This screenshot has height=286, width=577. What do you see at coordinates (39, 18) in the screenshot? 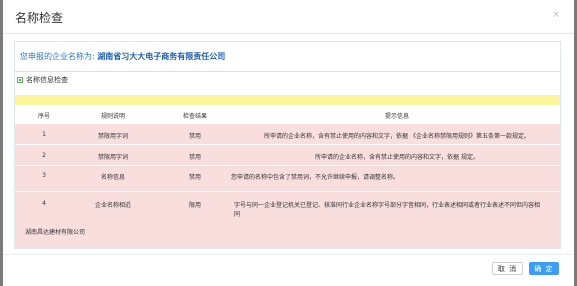
I see `dialog-title: 名称检查` at bounding box center [39, 18].